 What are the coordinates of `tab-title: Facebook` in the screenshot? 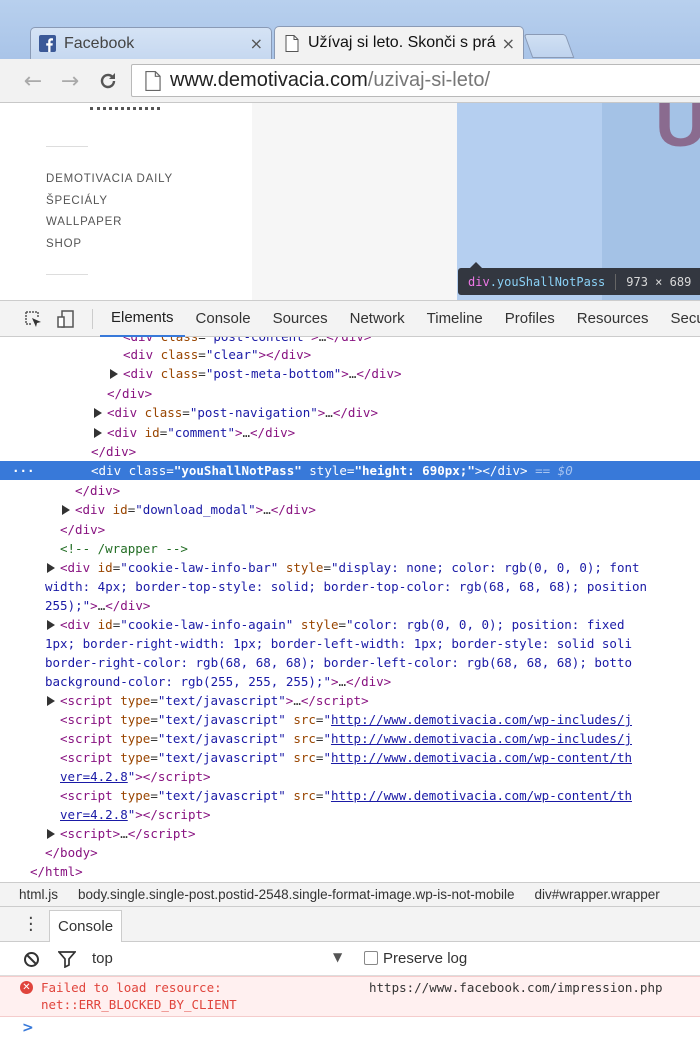 It's located at (99, 43).